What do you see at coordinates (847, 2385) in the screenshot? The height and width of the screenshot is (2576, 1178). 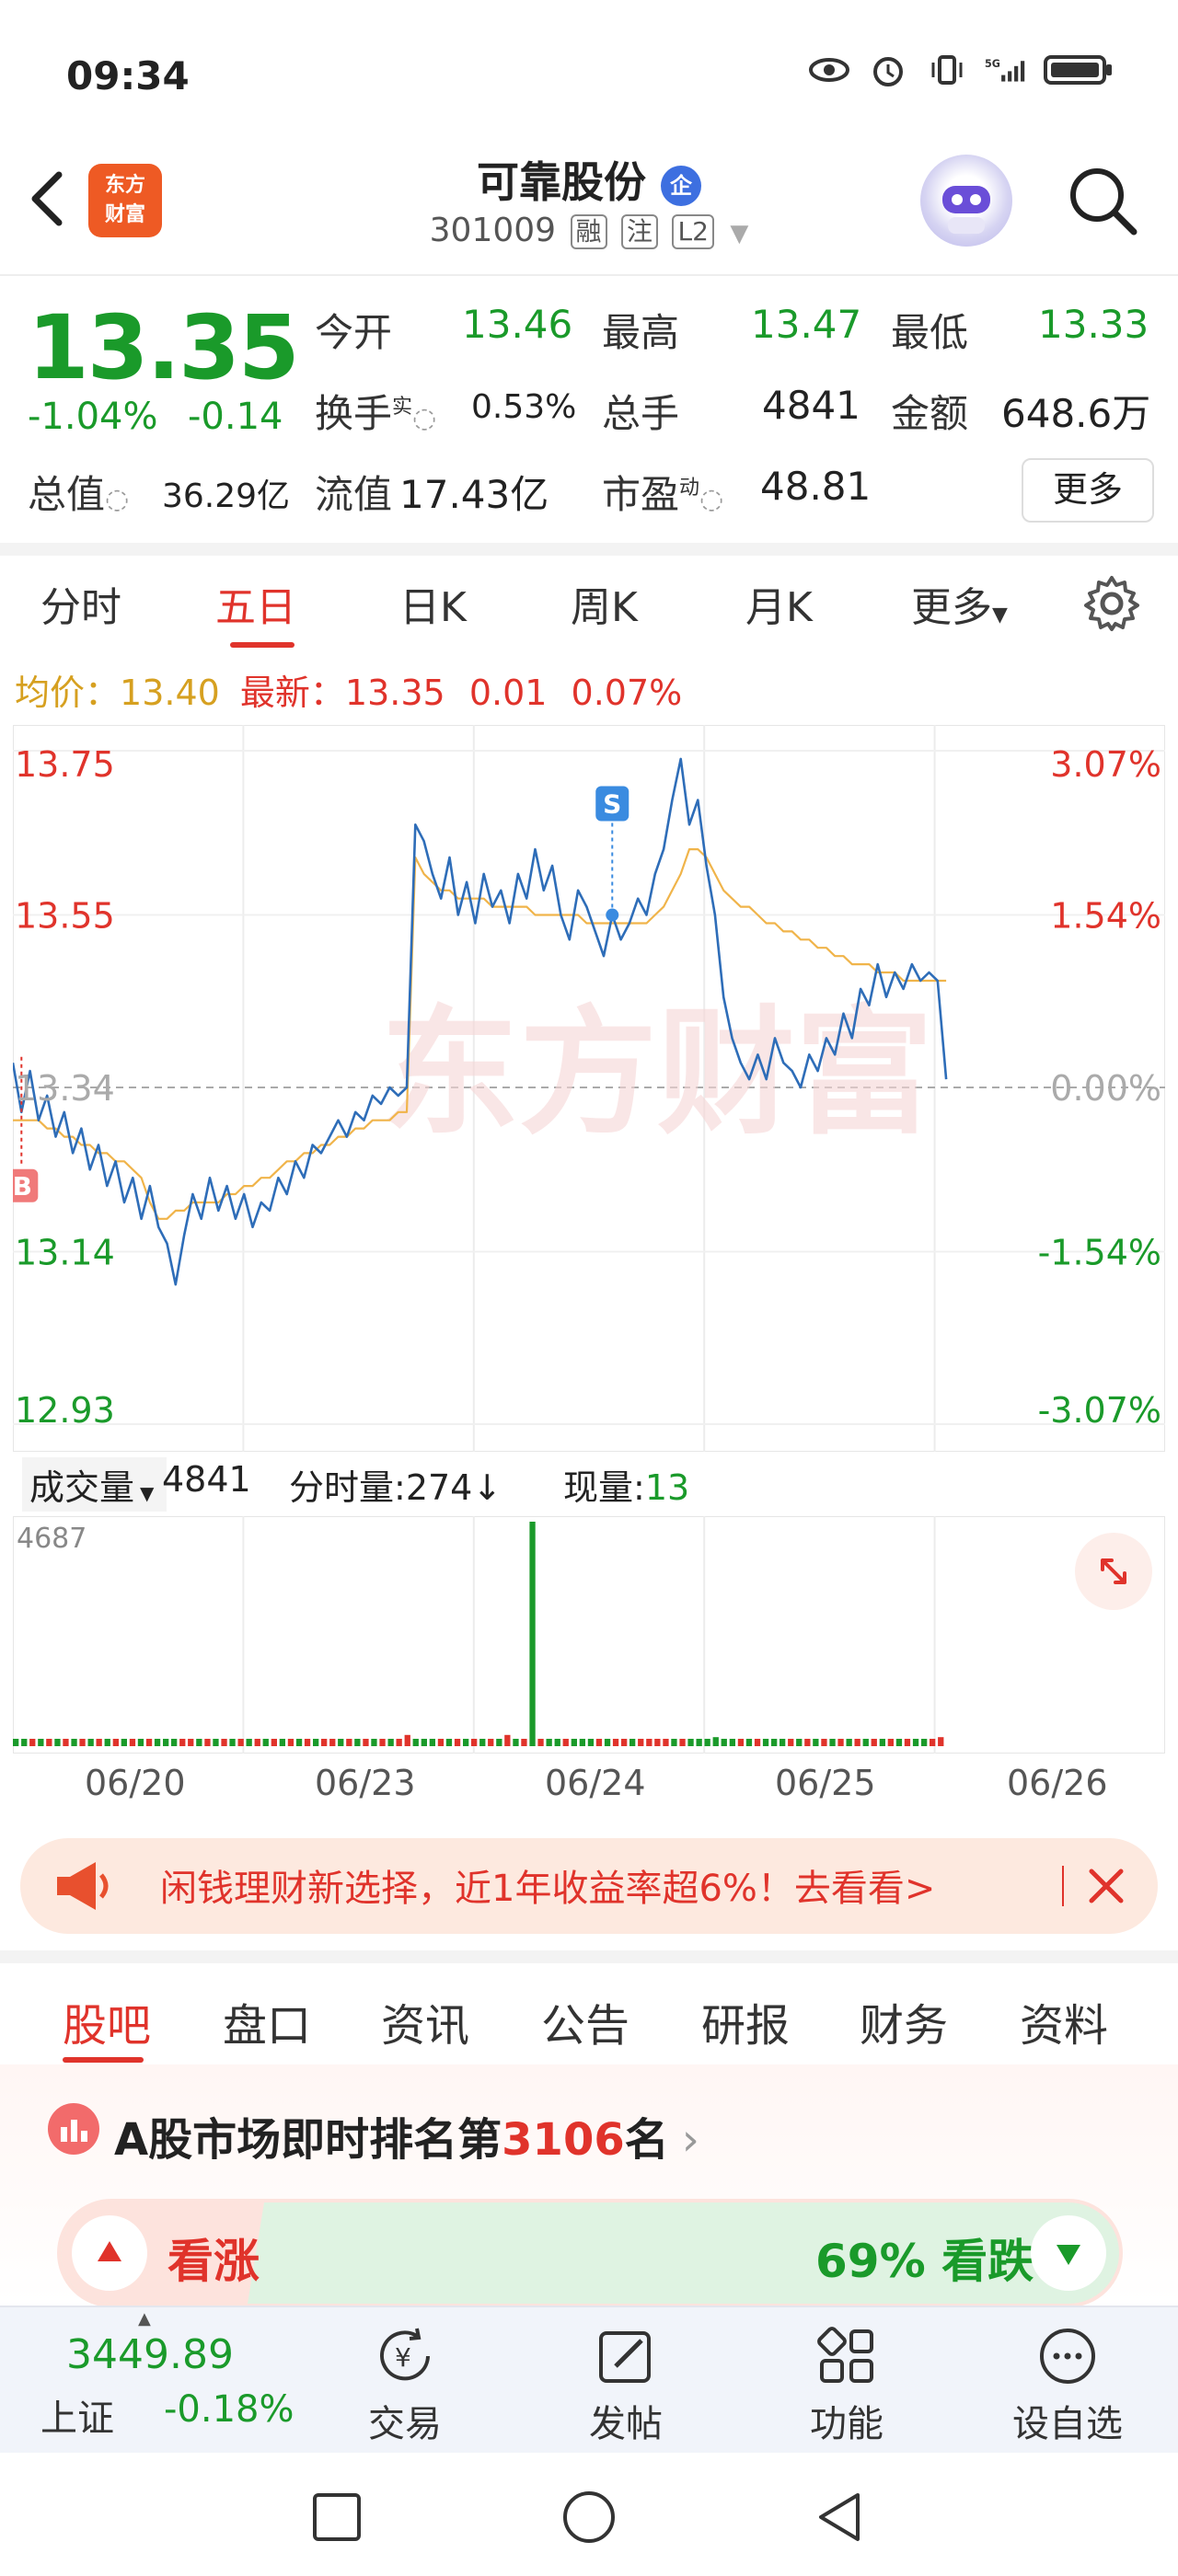 I see `nav-functions: 功能` at bounding box center [847, 2385].